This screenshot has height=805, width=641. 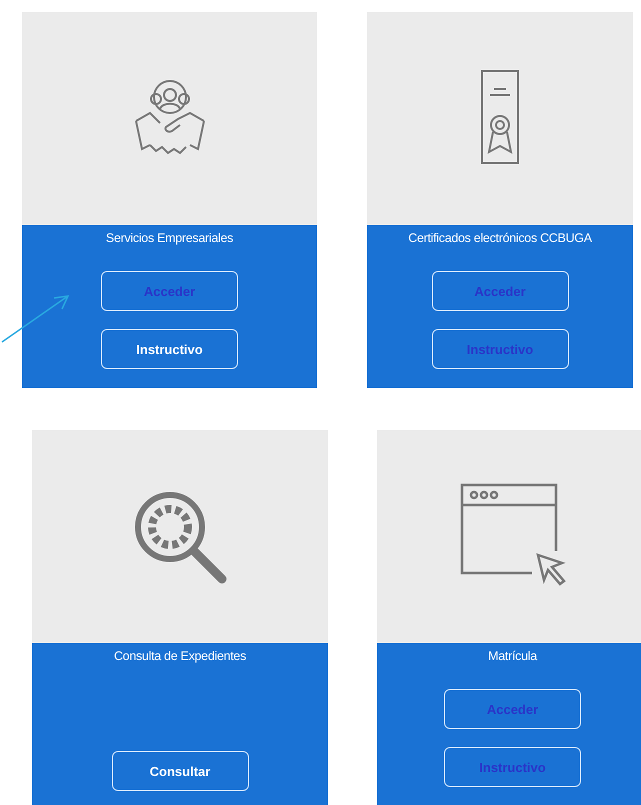 What do you see at coordinates (170, 238) in the screenshot?
I see `card-title: Servicios Empresariales` at bounding box center [170, 238].